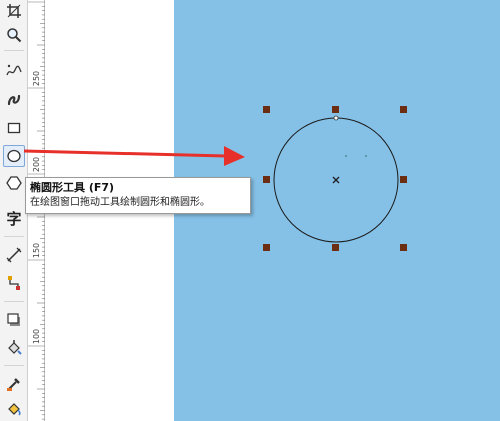  Describe the element at coordinates (138, 195) in the screenshot. I see `tooltip: 椭圆形工具 (F7) 在绘图窗口拖动工具绘制圆形和椭圆形。` at that location.